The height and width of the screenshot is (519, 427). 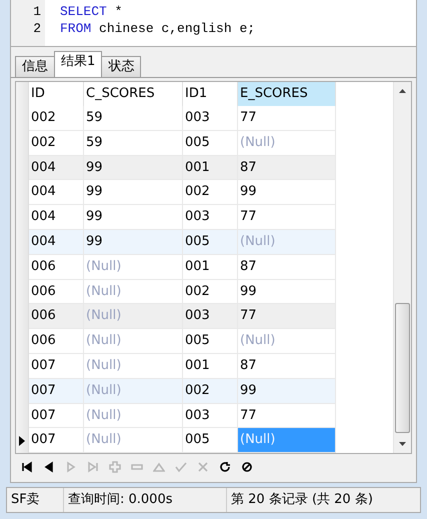 I want to click on stop-icon, so click(x=247, y=466).